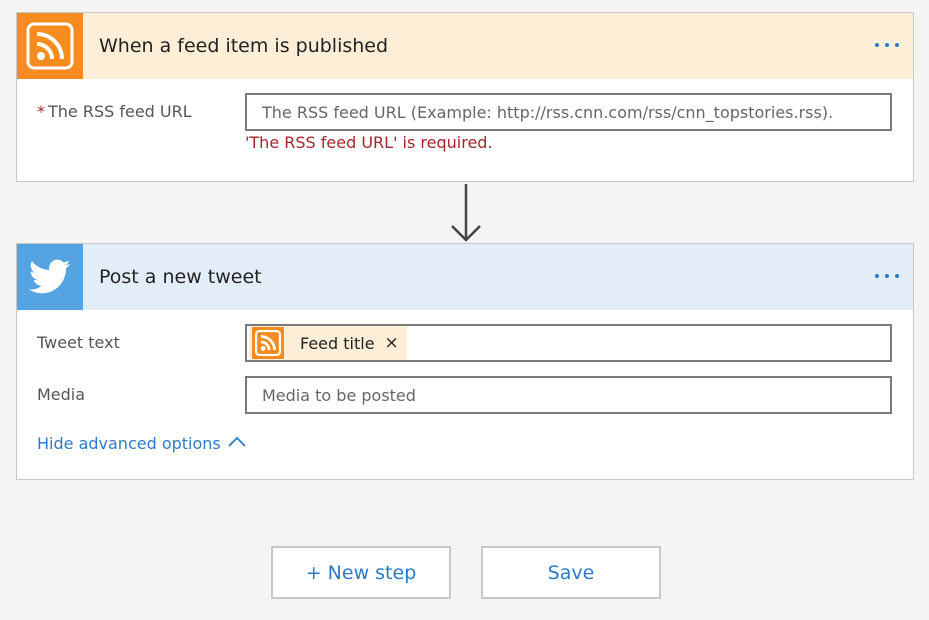  Describe the element at coordinates (466, 213) in the screenshot. I see `down-arrow-icon` at that location.